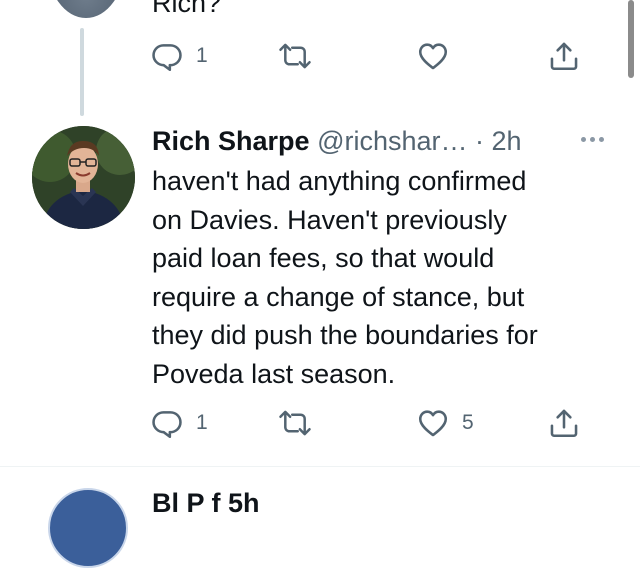 The width and height of the screenshot is (640, 568). Describe the element at coordinates (345, 335) in the screenshot. I see `tweet-text-line: they did push the boundaries for` at that location.